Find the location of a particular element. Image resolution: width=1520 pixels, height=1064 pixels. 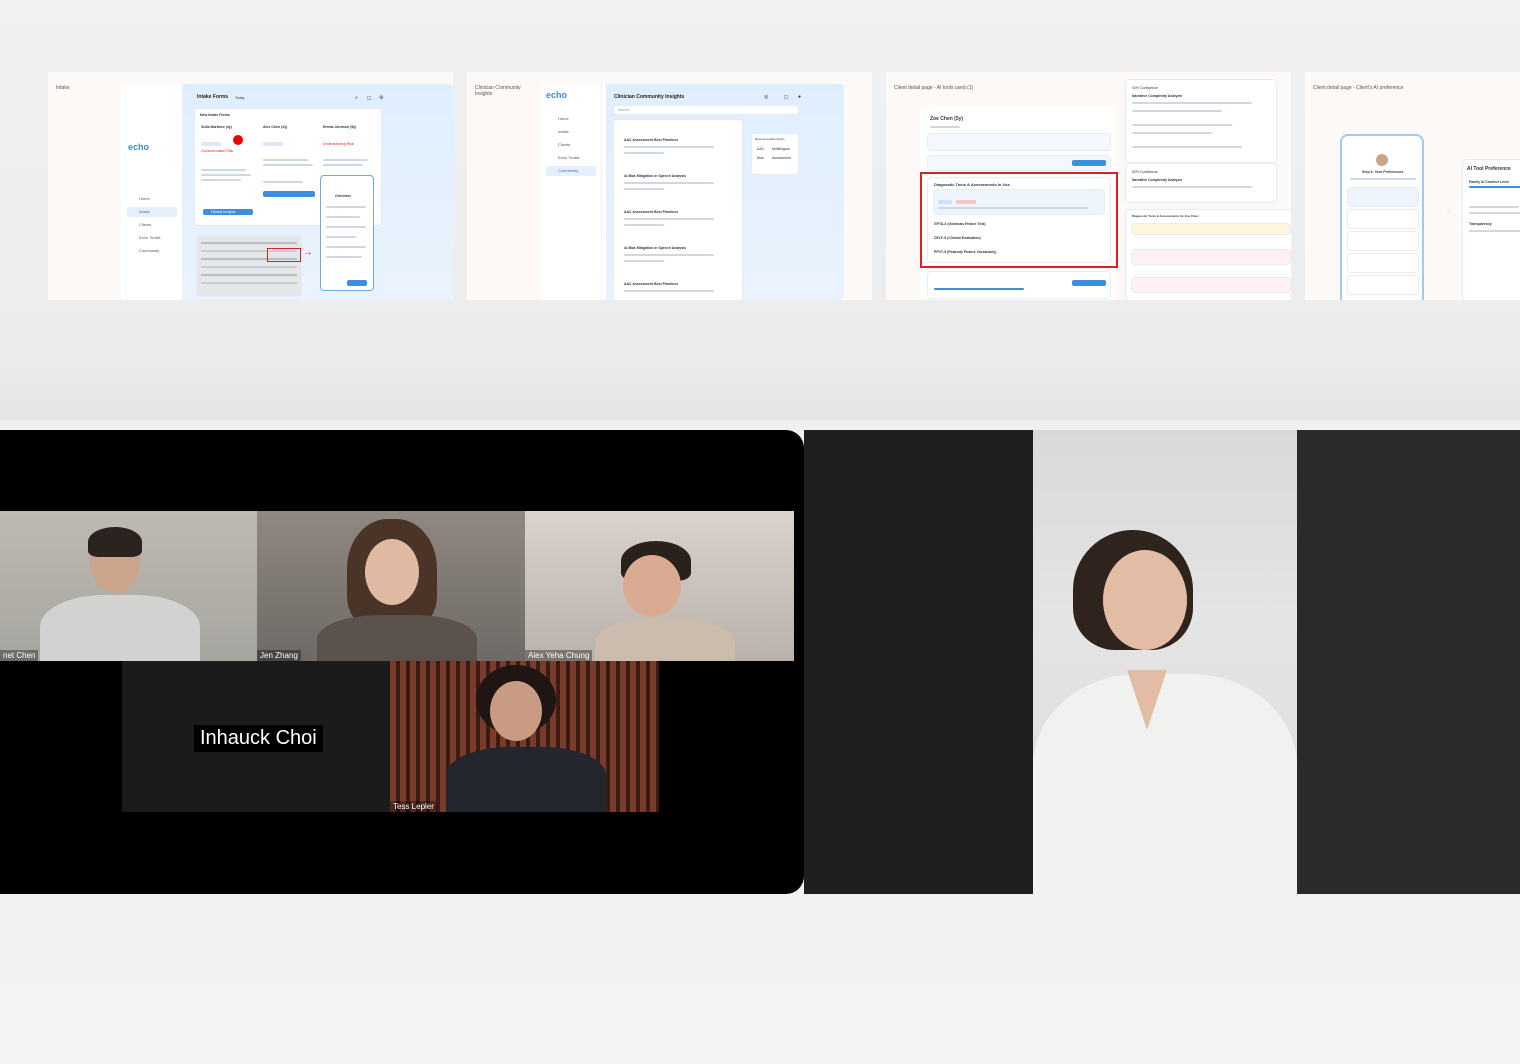

tag-chip: Assessment is located at coordinates (781, 158).